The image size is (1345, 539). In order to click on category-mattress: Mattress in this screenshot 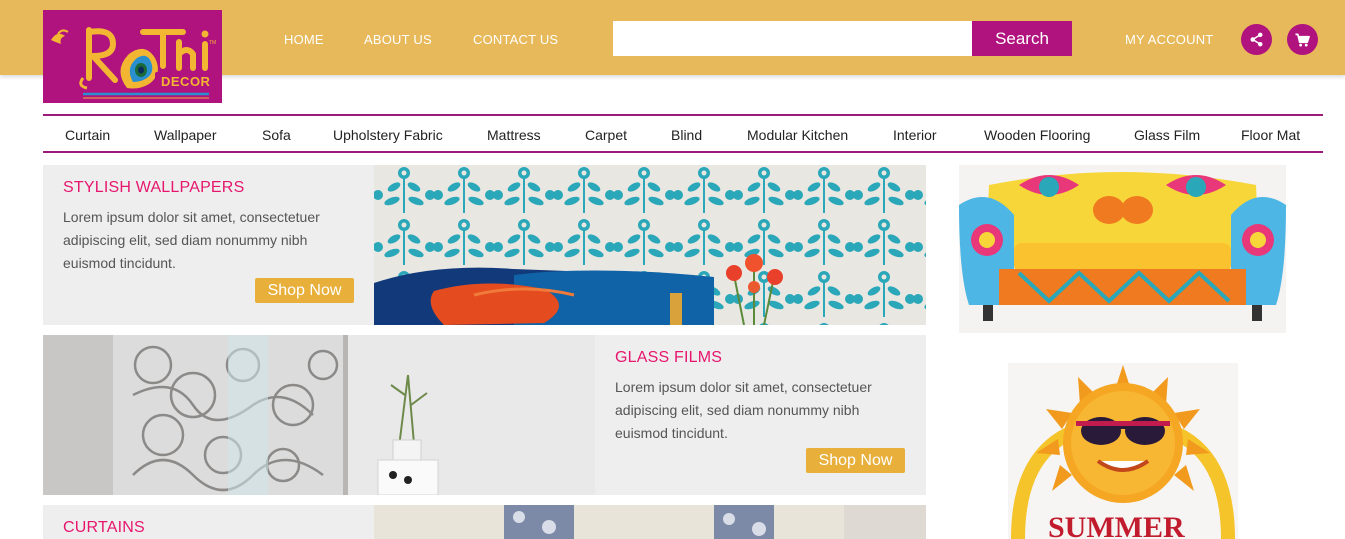, I will do `click(514, 135)`.